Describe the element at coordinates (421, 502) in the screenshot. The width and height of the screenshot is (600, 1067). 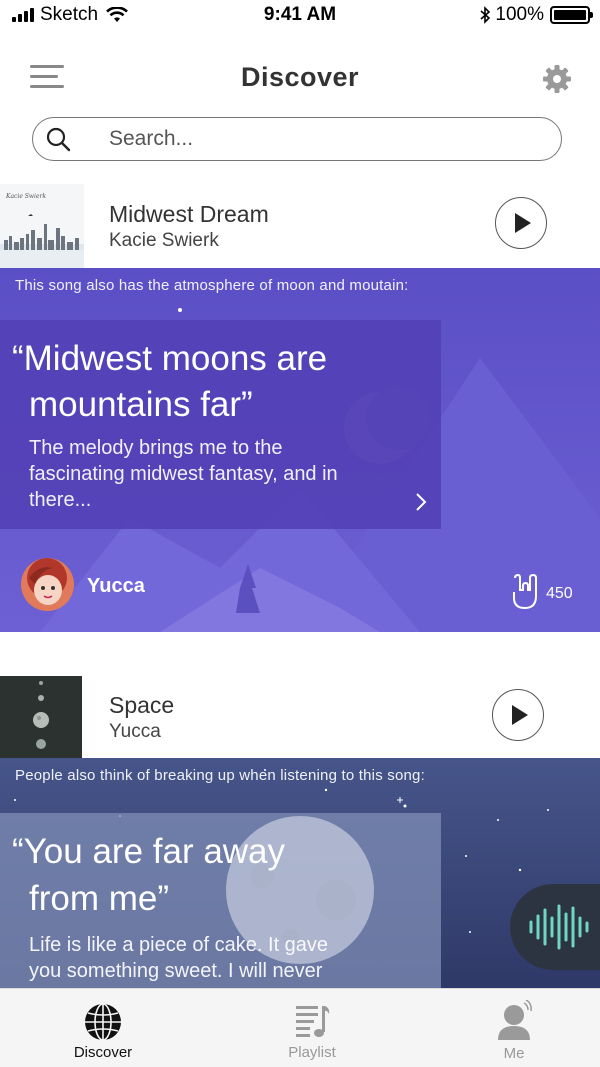
I see `chevron-right-icon` at that location.